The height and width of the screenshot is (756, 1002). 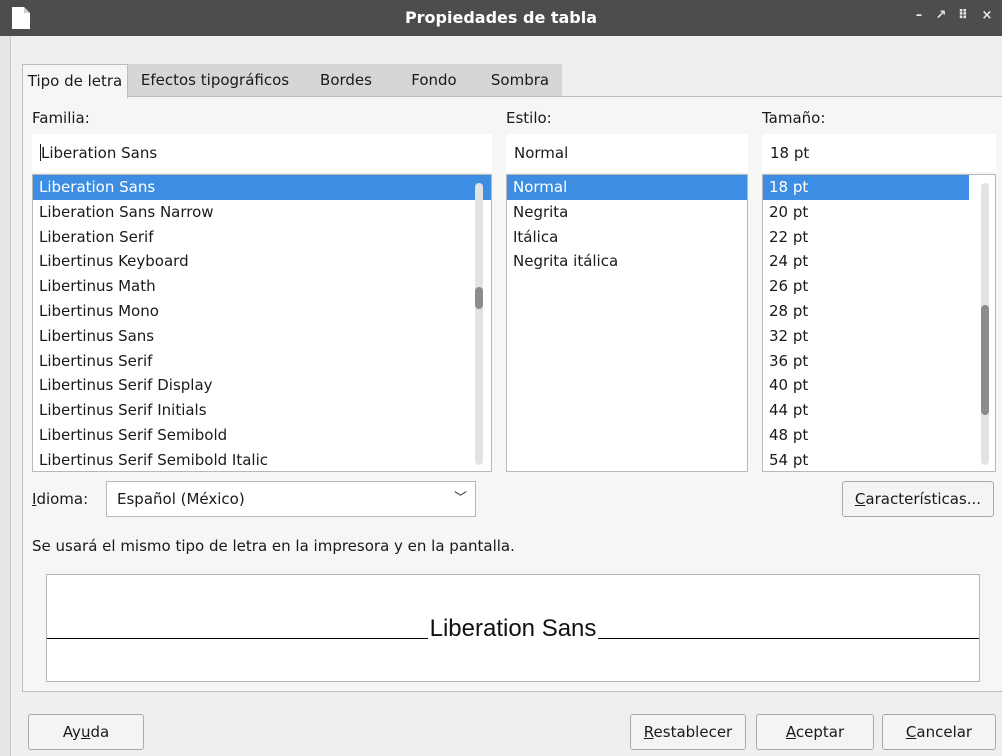 I want to click on list-item-style: Negrita, so click(x=627, y=212).